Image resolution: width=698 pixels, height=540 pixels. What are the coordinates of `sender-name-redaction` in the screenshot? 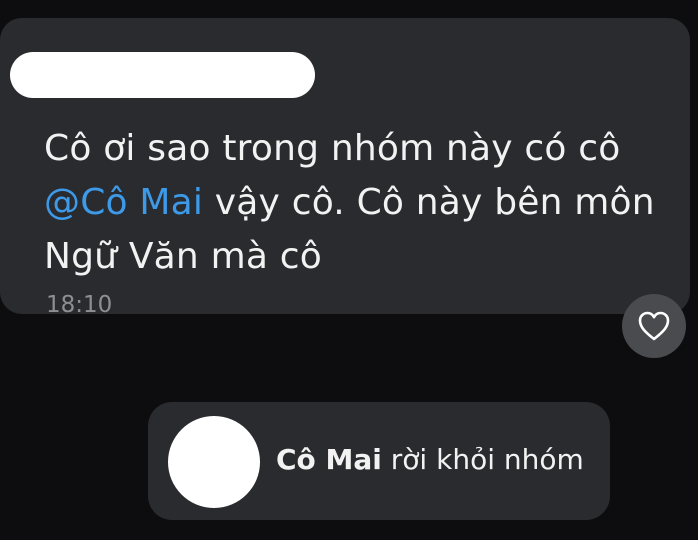 It's located at (162, 75).